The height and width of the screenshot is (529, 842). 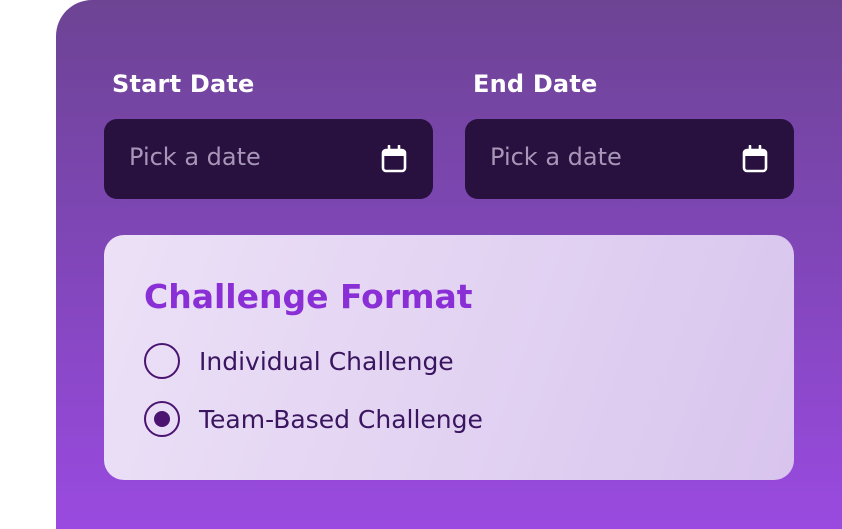 What do you see at coordinates (556, 157) in the screenshot?
I see `end-date-placeholder: Pick a date` at bounding box center [556, 157].